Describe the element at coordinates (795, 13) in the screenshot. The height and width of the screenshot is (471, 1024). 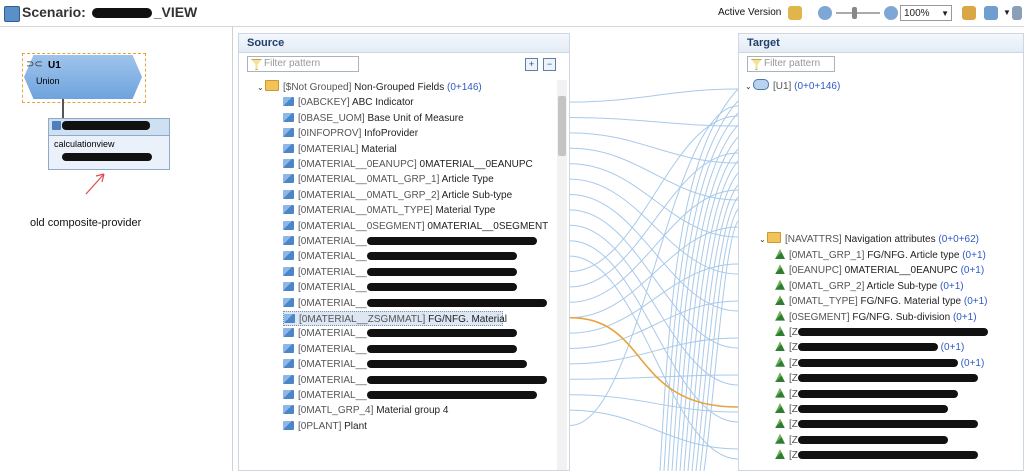
I see `version-icon` at that location.